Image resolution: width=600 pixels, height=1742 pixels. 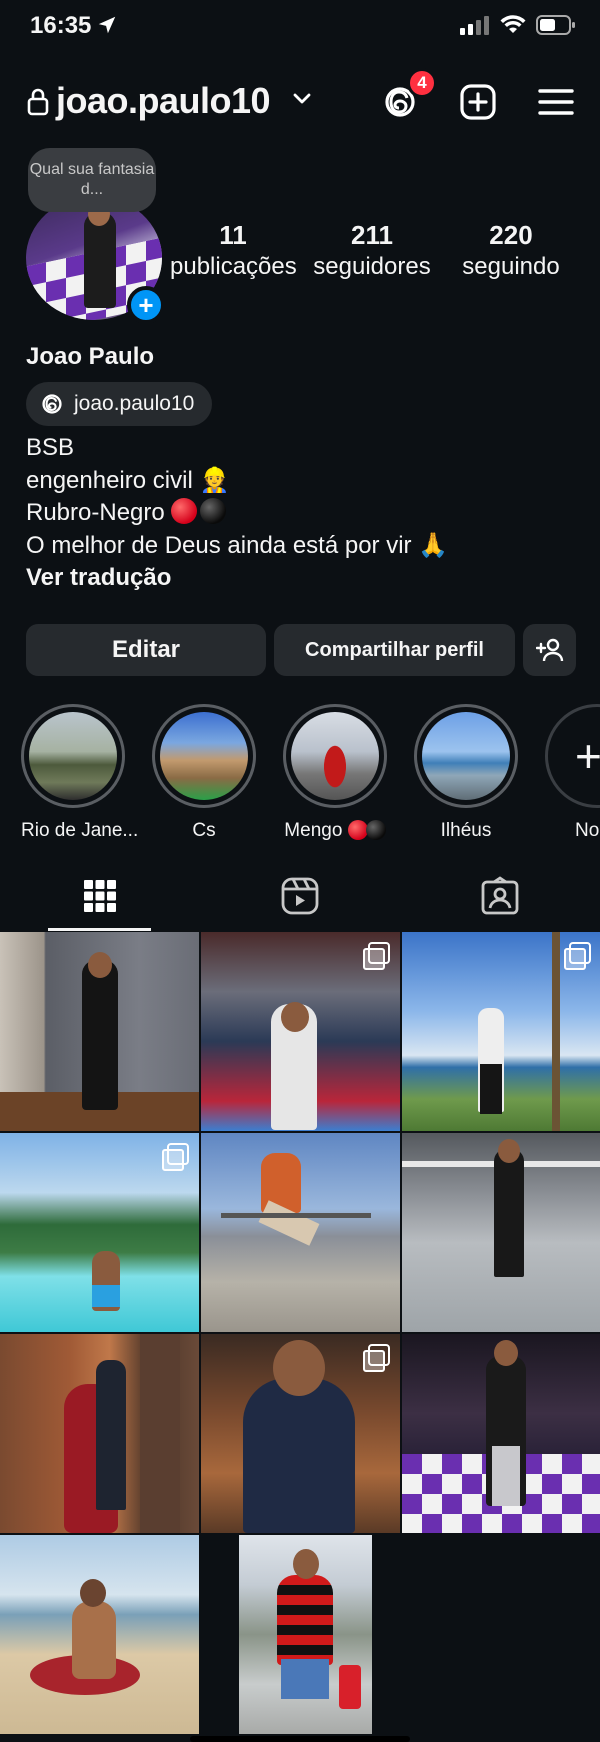 I want to click on chevron-down-icon, so click(x=302, y=99).